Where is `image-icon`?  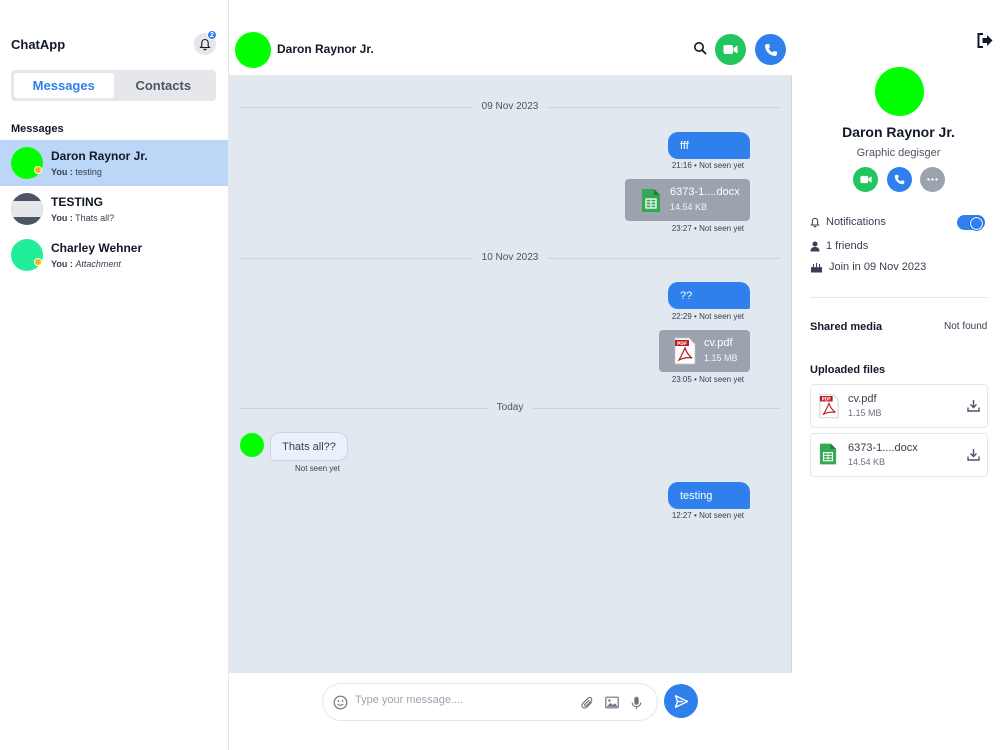 image-icon is located at coordinates (612, 702).